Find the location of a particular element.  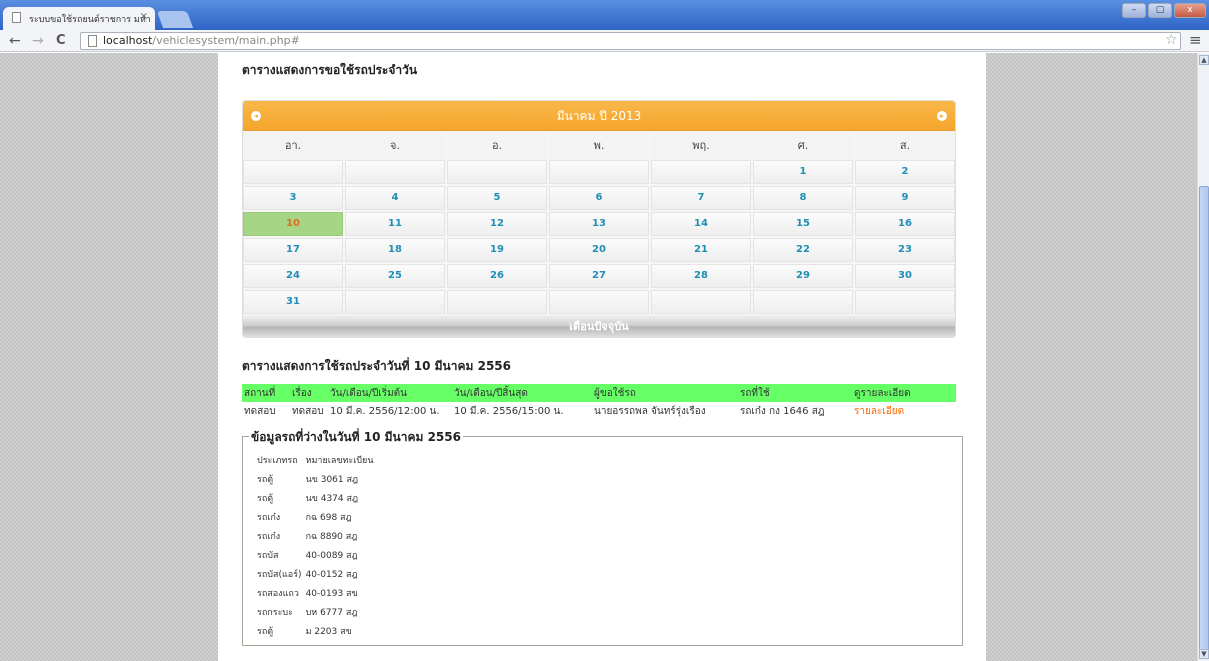

calendar-month-label: มีนาคม ปี 2013 is located at coordinates (599, 116).